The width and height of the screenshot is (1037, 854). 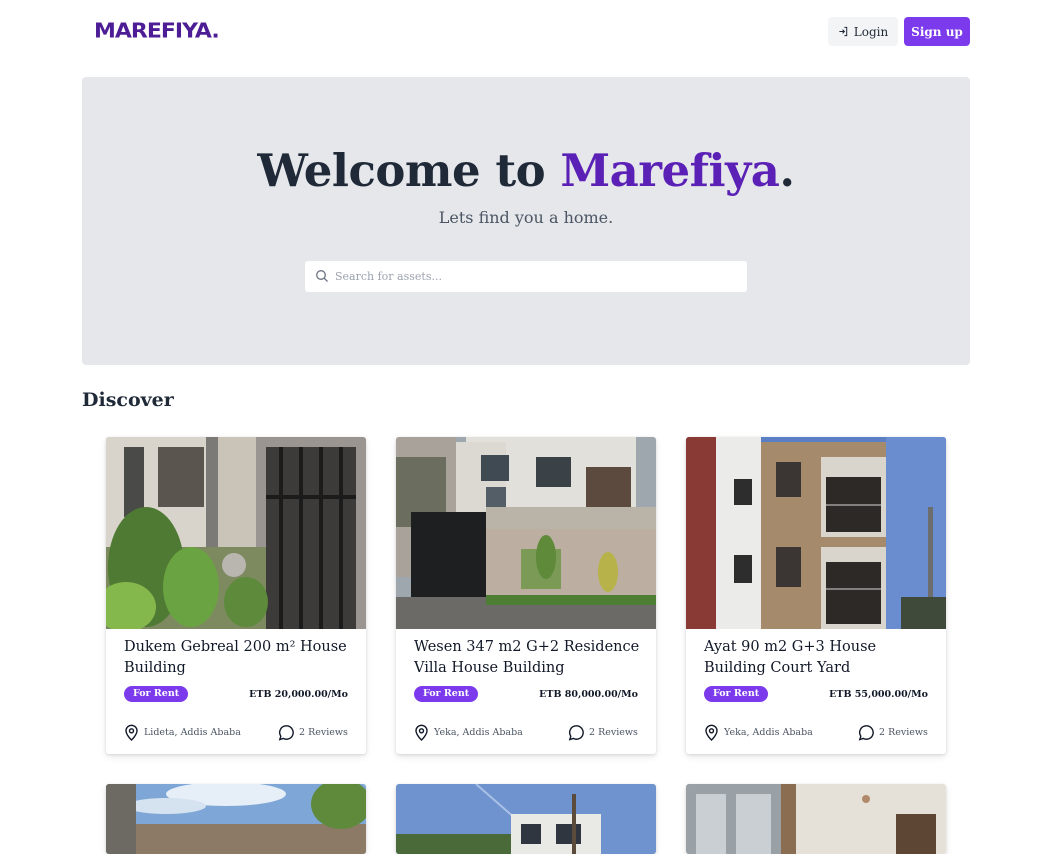 I want to click on listing-title: Dukem Gebreal 200 m² House Building, so click(x=239, y=658).